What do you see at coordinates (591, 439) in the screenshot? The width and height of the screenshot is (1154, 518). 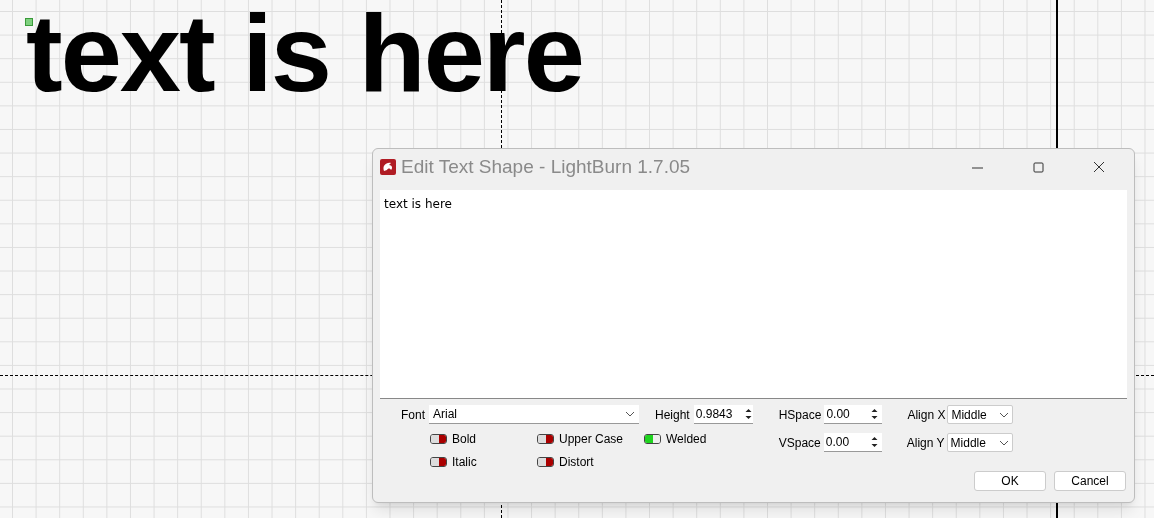 I see `toggle-label: Upper Case` at bounding box center [591, 439].